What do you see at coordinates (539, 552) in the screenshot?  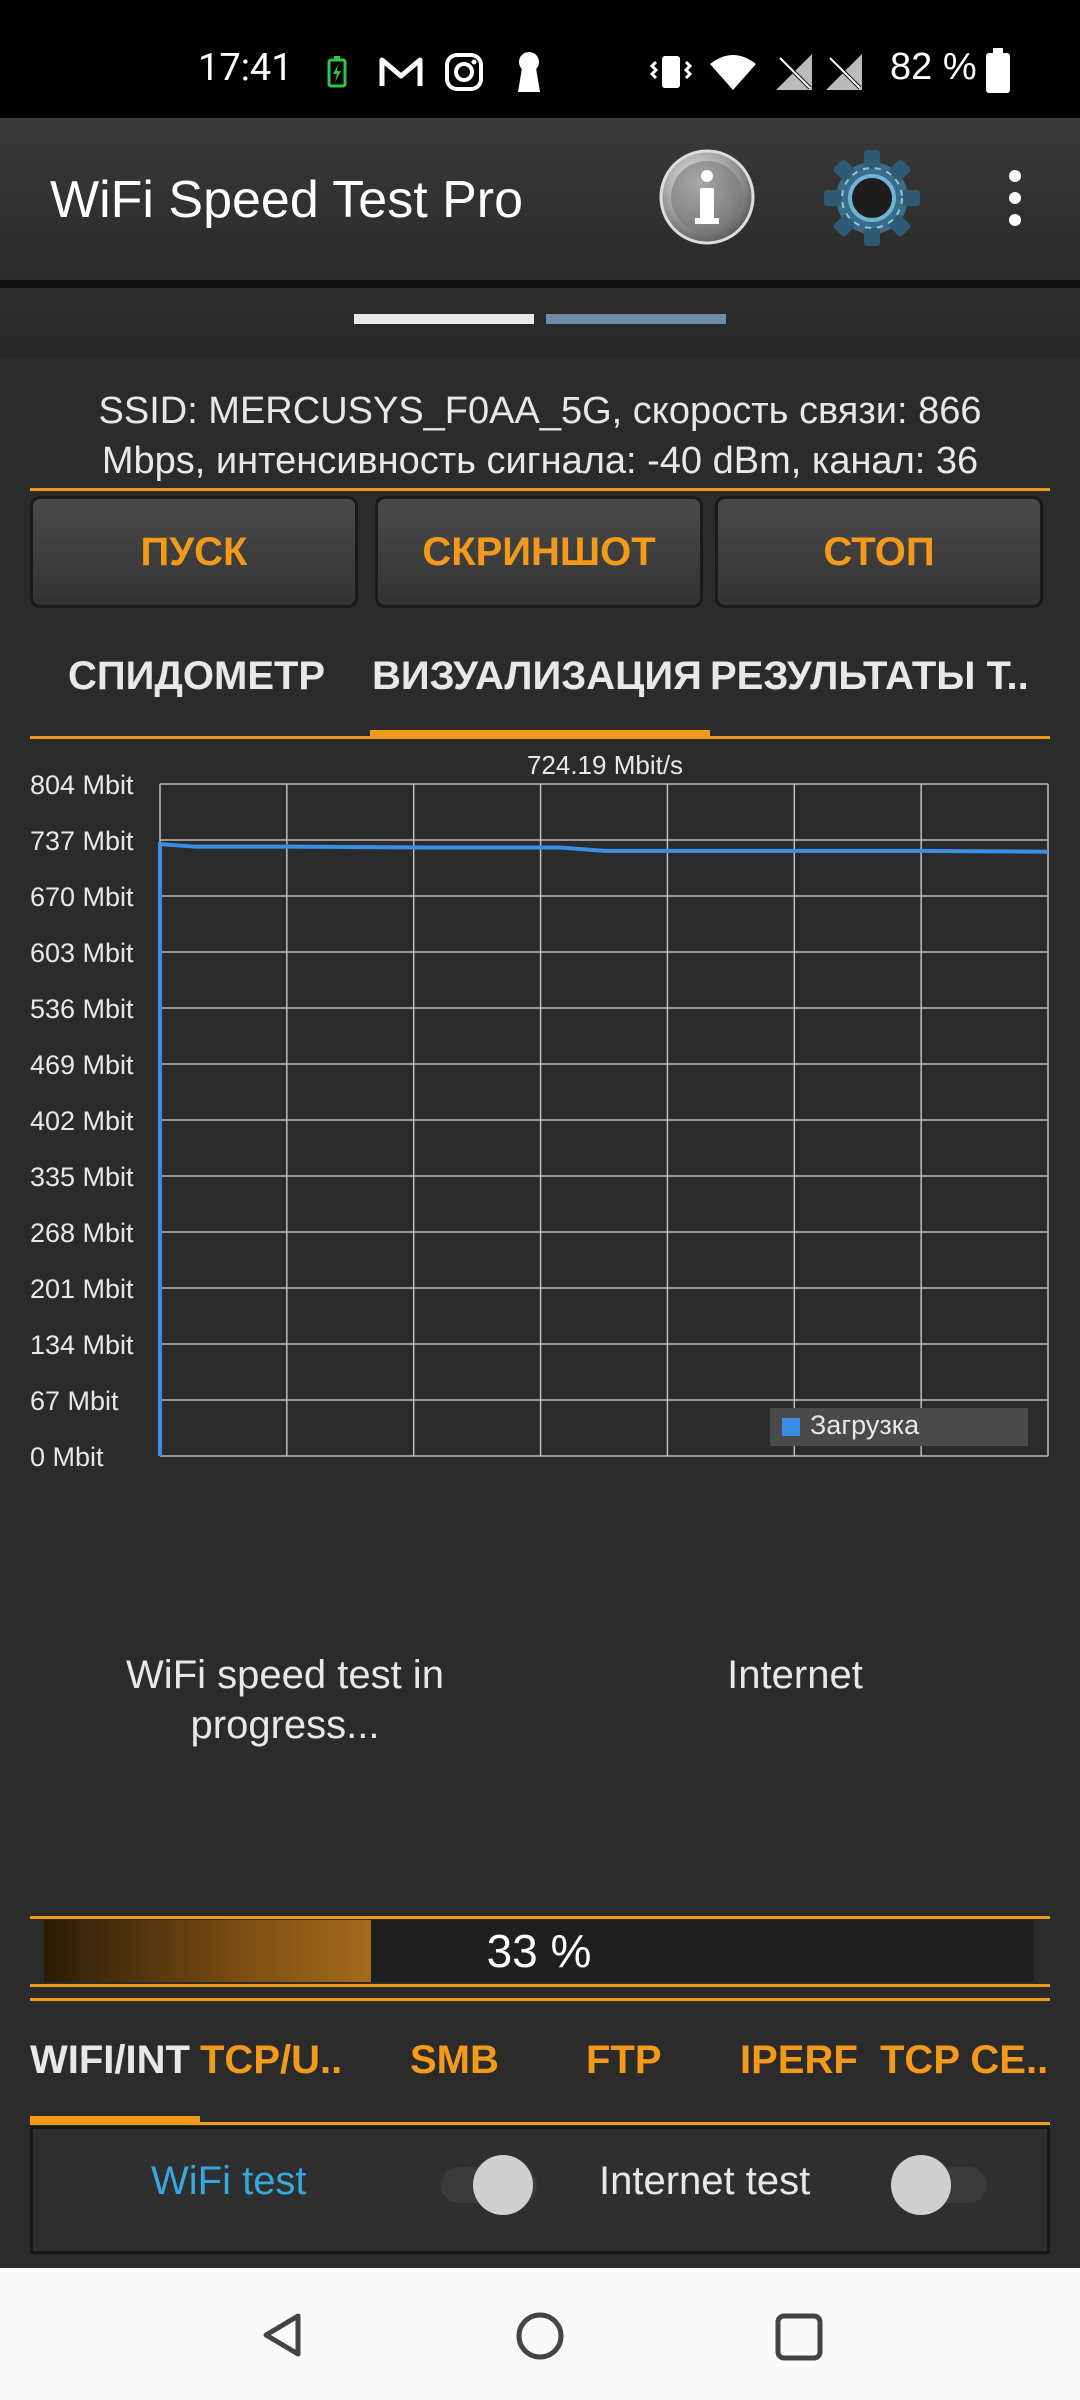 I see `screenshot-button: СКРИНШОТ` at bounding box center [539, 552].